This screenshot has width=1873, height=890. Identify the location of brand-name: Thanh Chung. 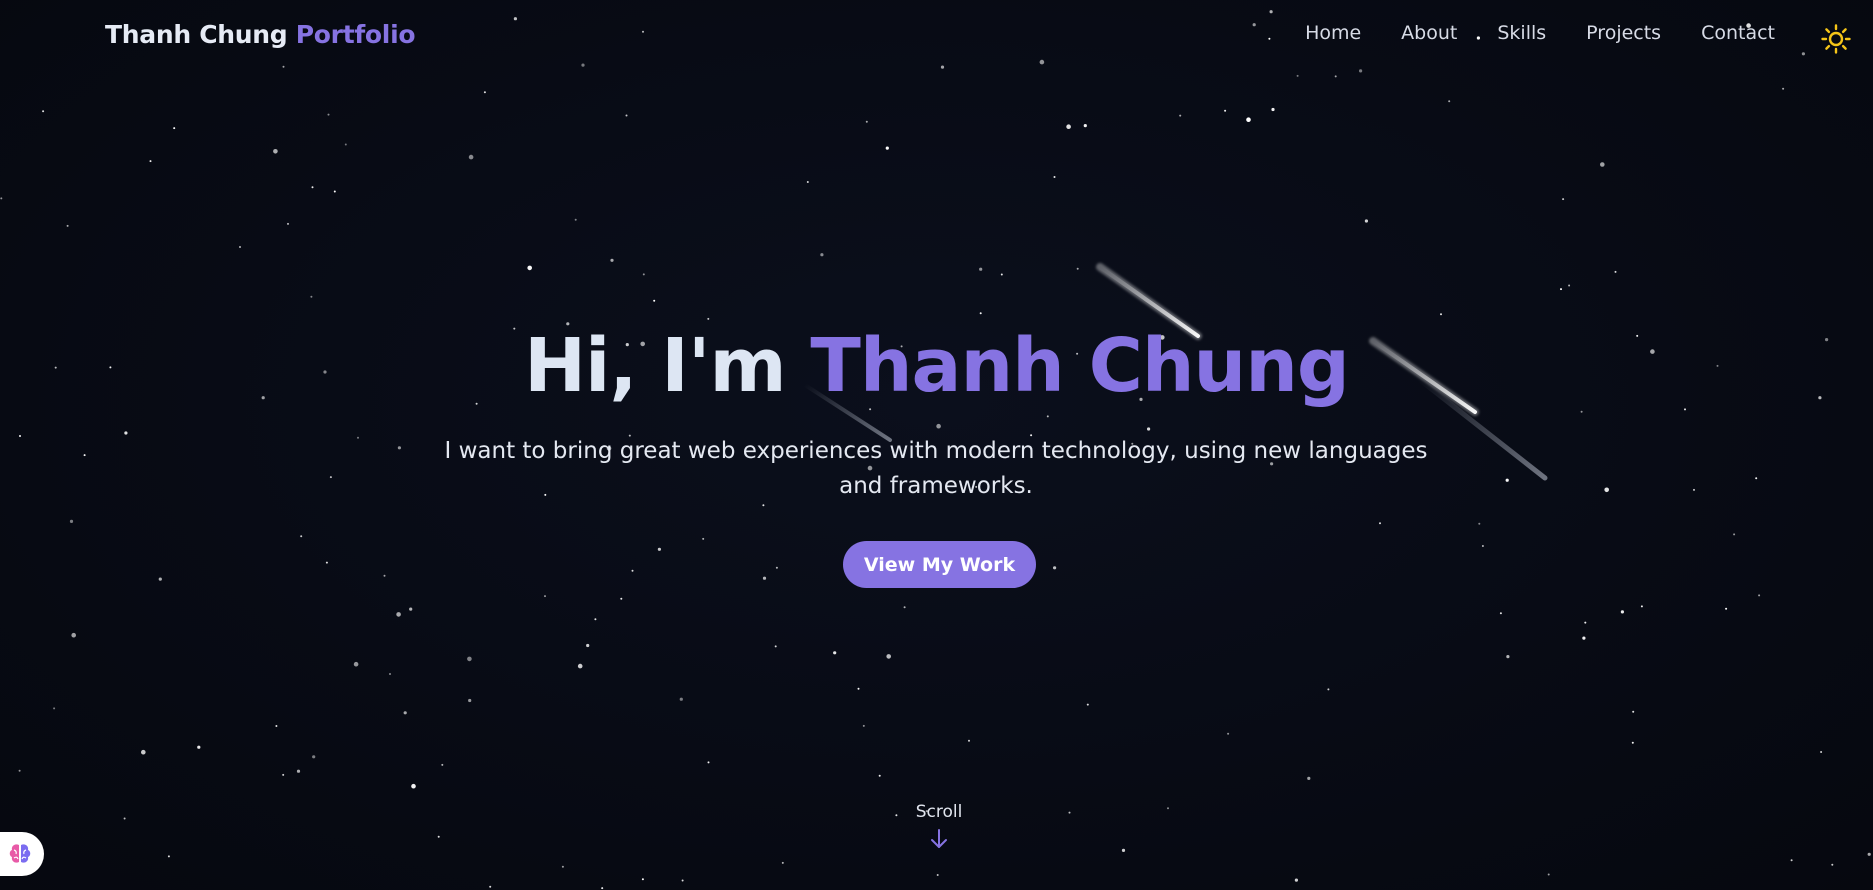
(196, 34).